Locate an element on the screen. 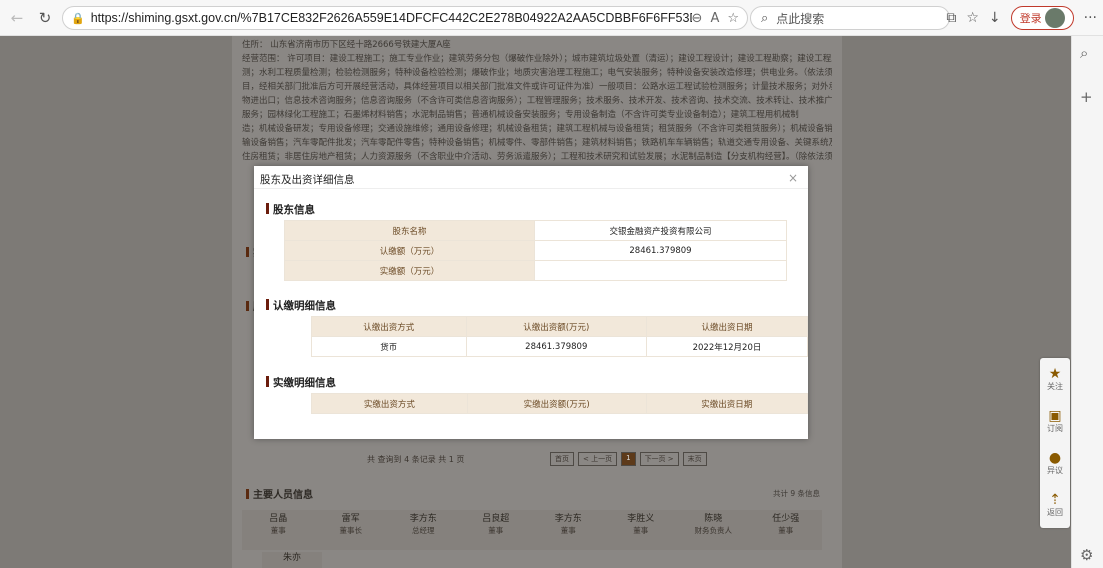 Image resolution: width=1103 pixels, height=568 pixels. subscribed-section-title: 认缴明细信息 is located at coordinates (301, 305).